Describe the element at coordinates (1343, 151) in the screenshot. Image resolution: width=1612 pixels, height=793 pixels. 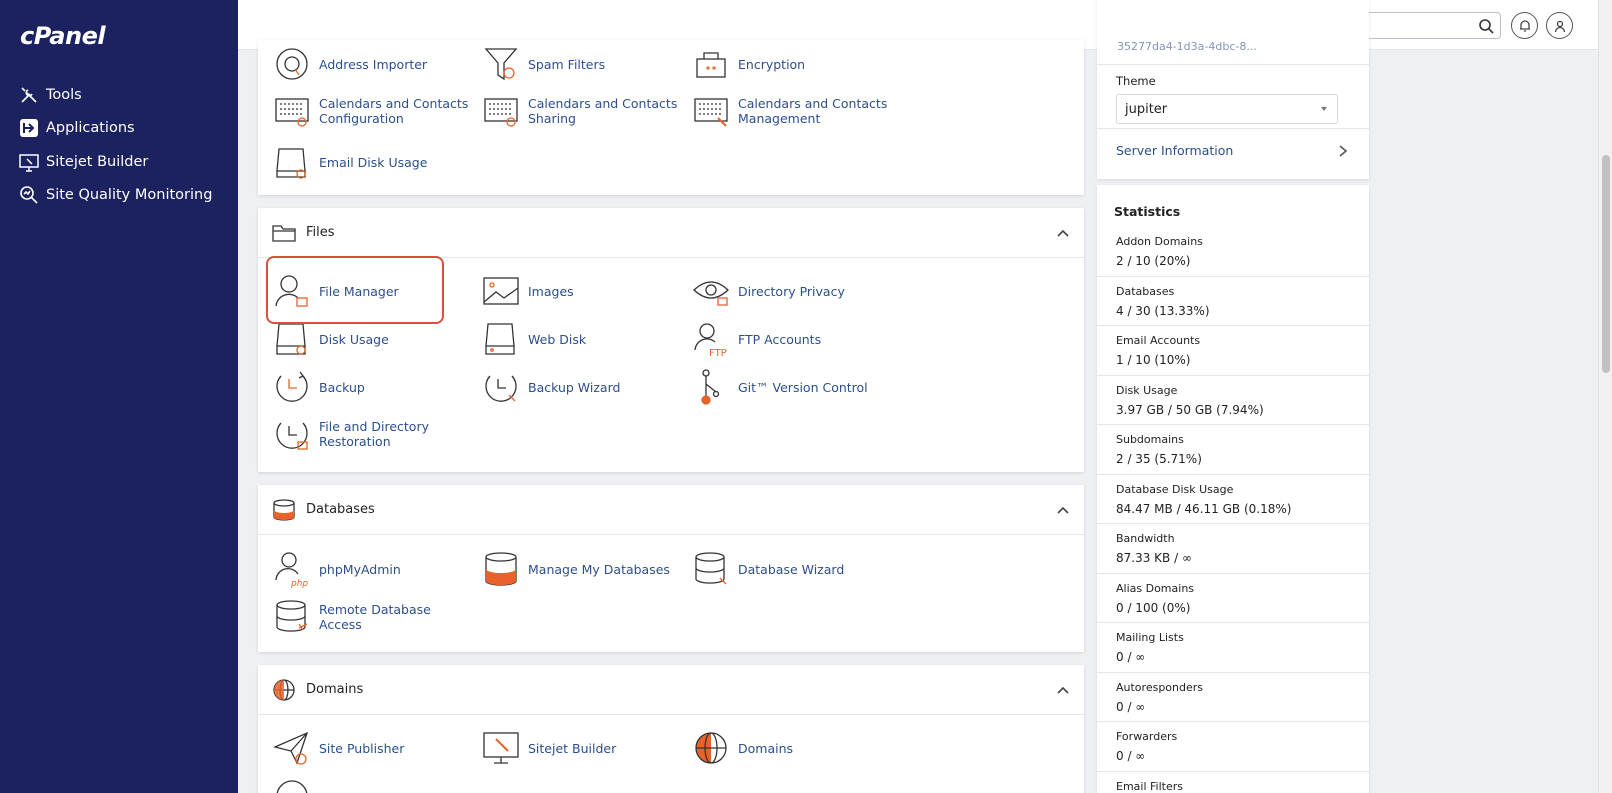
I see `chevron-right-icon` at that location.